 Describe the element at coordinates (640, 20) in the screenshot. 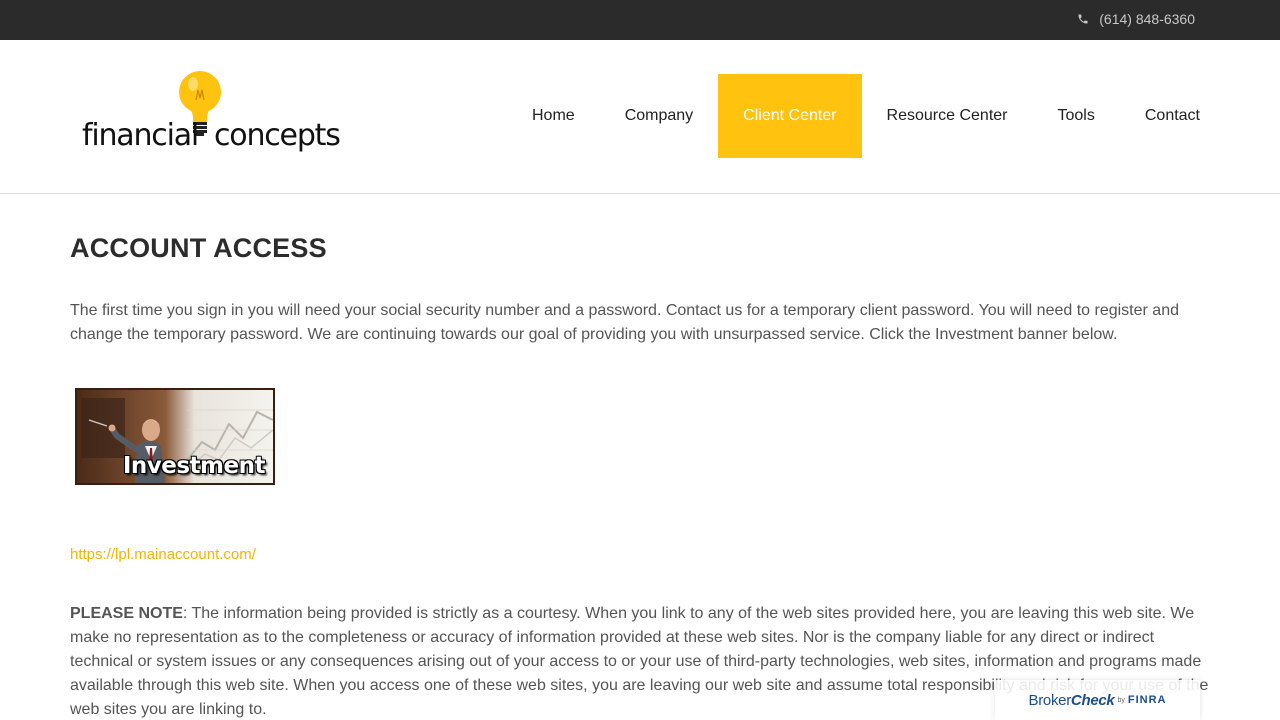

I see `top-bar: (614) 848-6360` at that location.